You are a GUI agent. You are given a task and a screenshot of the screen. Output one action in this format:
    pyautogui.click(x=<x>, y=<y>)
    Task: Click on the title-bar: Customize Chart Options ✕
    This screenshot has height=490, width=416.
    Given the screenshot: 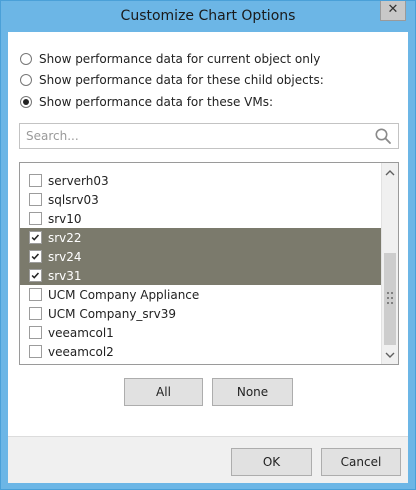 What is the action you would take?
    pyautogui.click(x=208, y=16)
    